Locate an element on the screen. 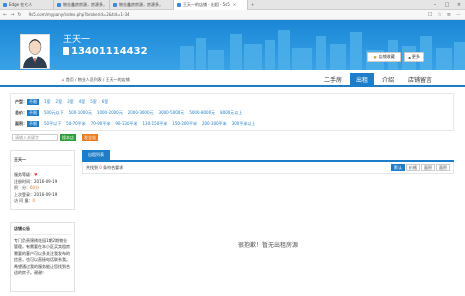  hub-icon: ≡ is located at coordinates (449, 15).